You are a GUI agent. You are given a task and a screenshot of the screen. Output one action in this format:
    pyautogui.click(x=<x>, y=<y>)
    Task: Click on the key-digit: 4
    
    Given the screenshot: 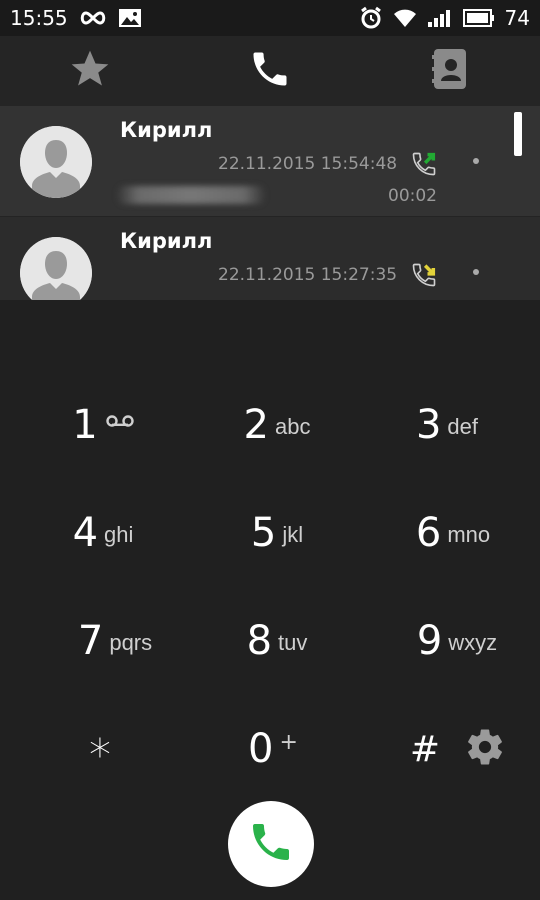 What is the action you would take?
    pyautogui.click(x=85, y=533)
    